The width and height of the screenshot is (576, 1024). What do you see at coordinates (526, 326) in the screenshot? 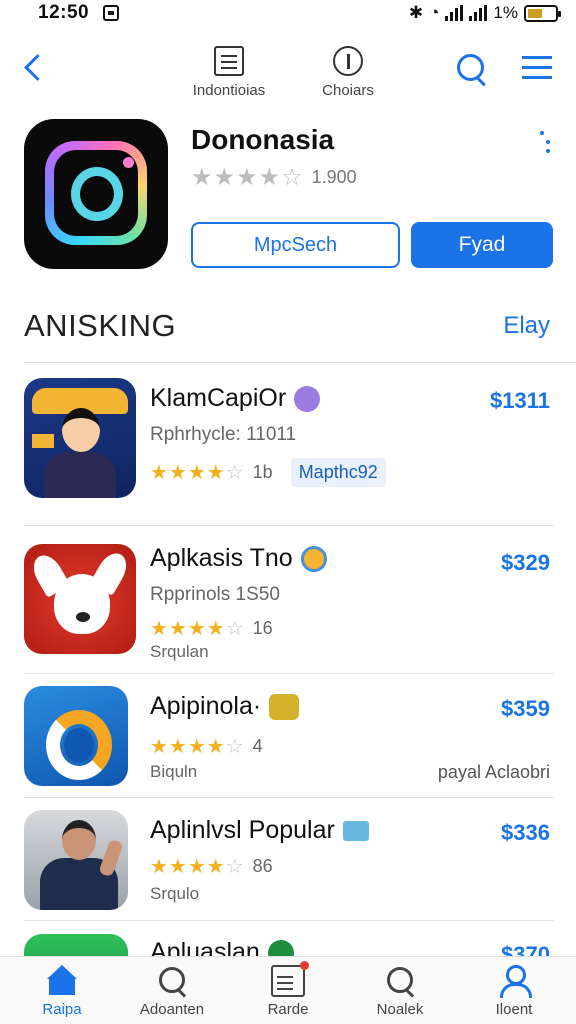
I see `section-see-all-link: Elay` at bounding box center [526, 326].